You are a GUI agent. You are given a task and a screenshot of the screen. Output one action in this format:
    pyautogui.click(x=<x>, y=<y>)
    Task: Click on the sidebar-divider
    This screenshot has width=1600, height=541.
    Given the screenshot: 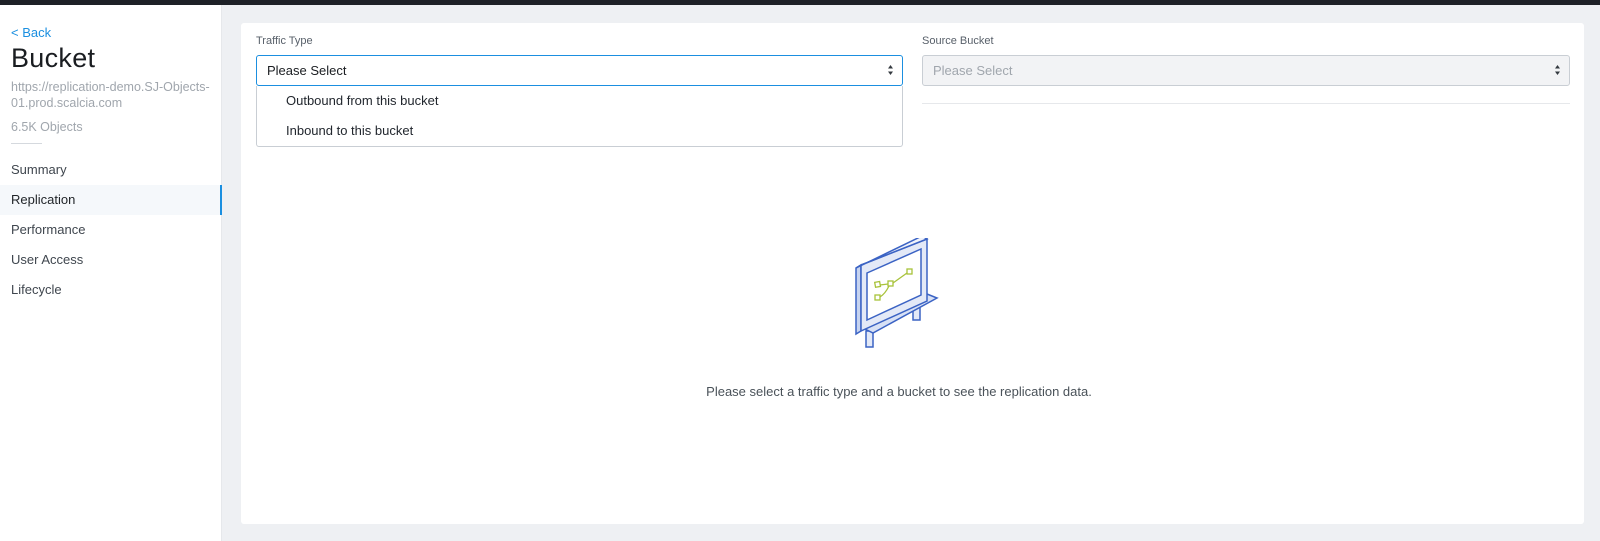 What is the action you would take?
    pyautogui.click(x=26, y=143)
    